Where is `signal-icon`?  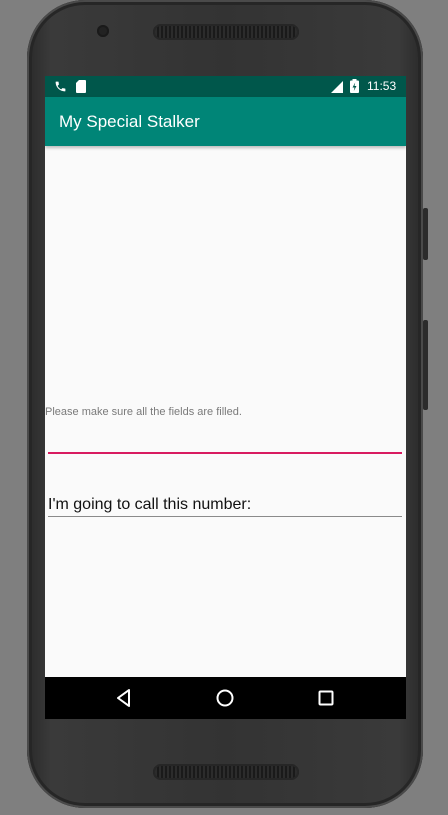
signal-icon is located at coordinates (337, 87).